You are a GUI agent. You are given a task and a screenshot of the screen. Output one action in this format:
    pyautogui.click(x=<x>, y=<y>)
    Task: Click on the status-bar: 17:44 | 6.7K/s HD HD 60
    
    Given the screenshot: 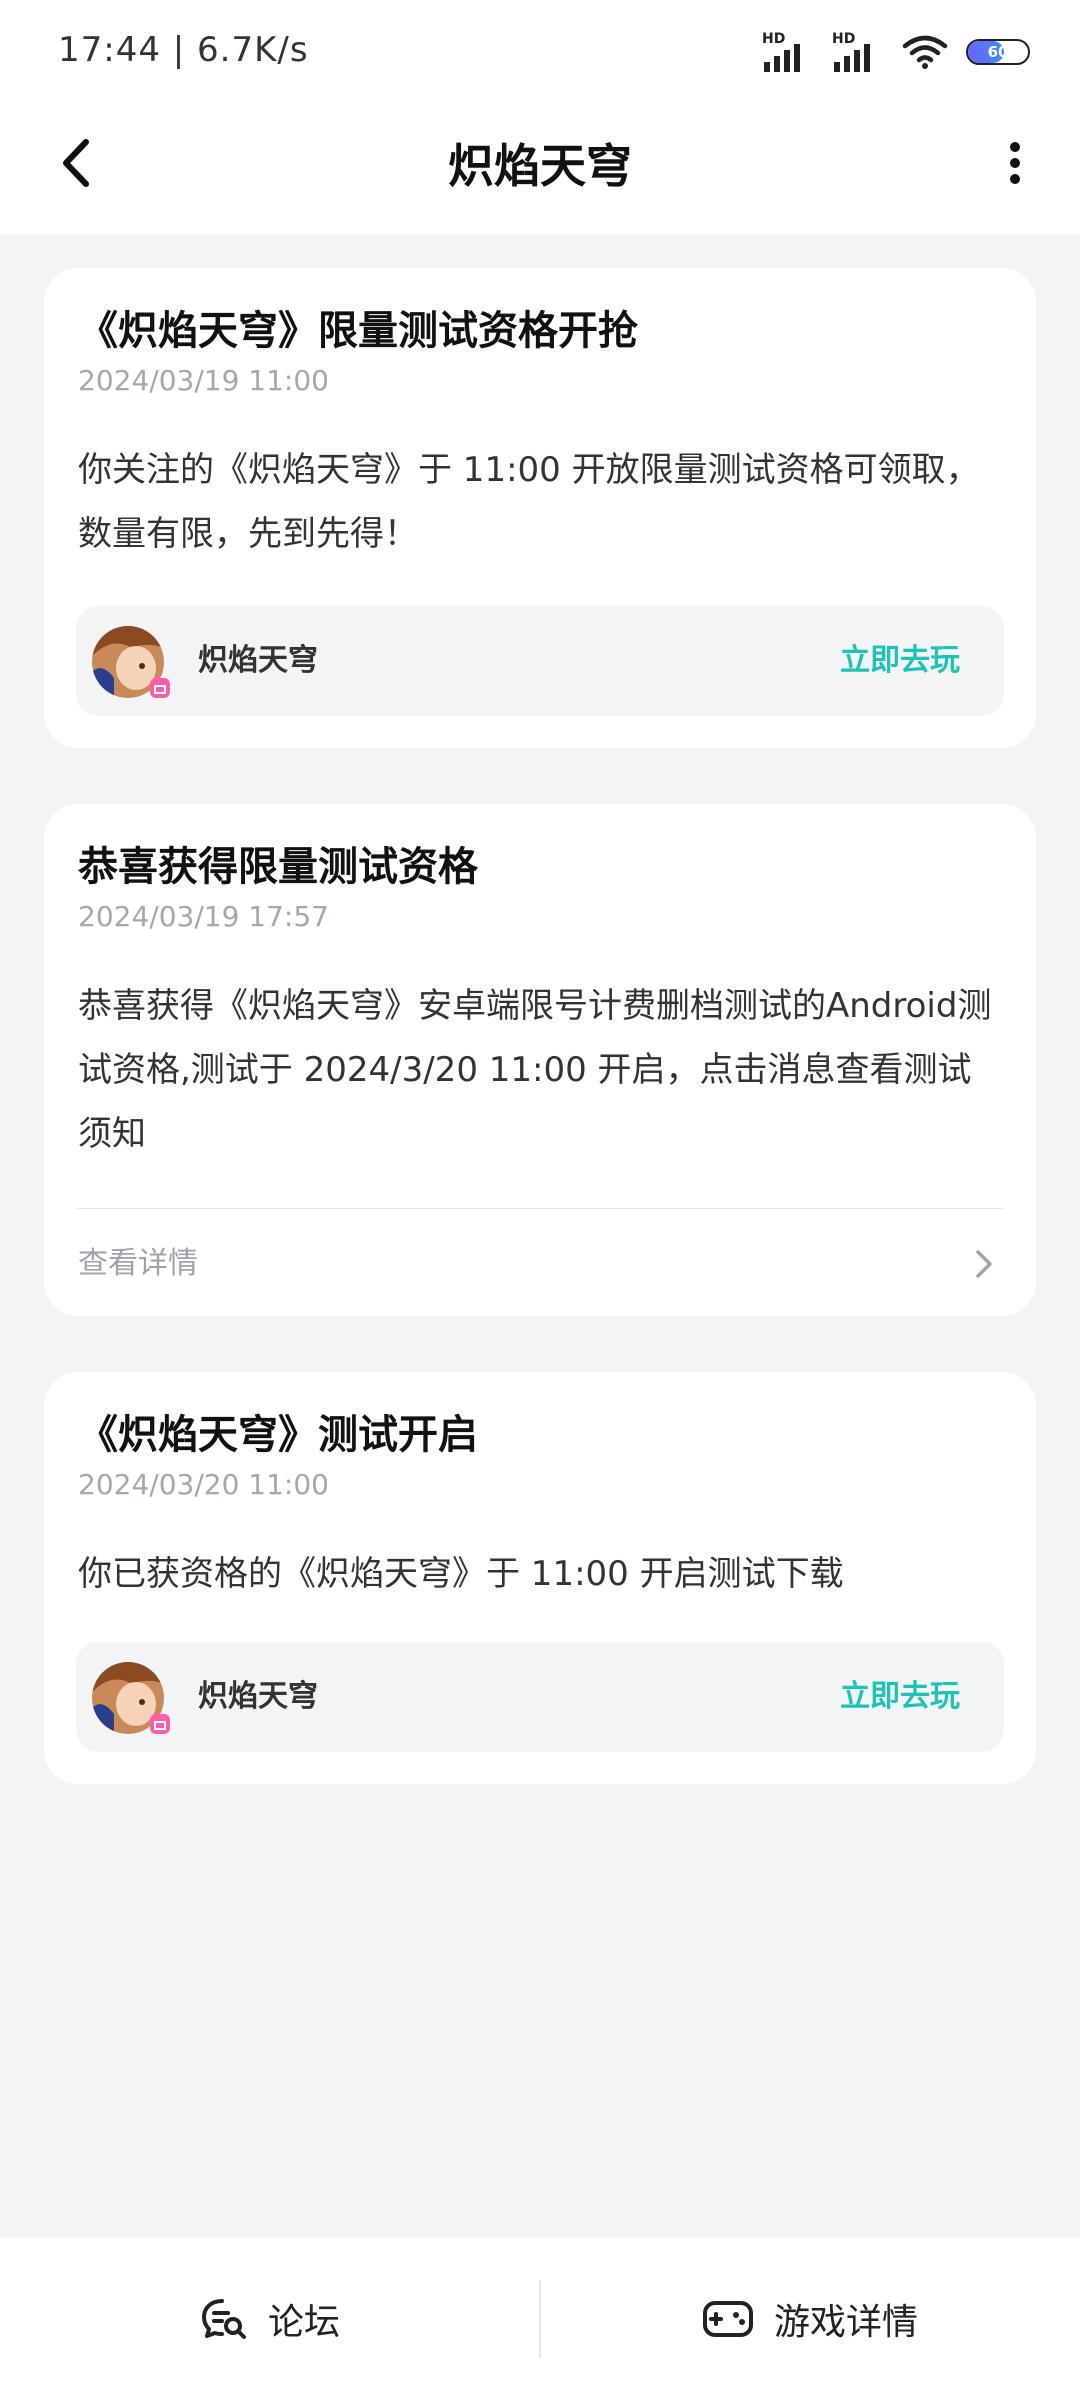 What is the action you would take?
    pyautogui.click(x=540, y=50)
    